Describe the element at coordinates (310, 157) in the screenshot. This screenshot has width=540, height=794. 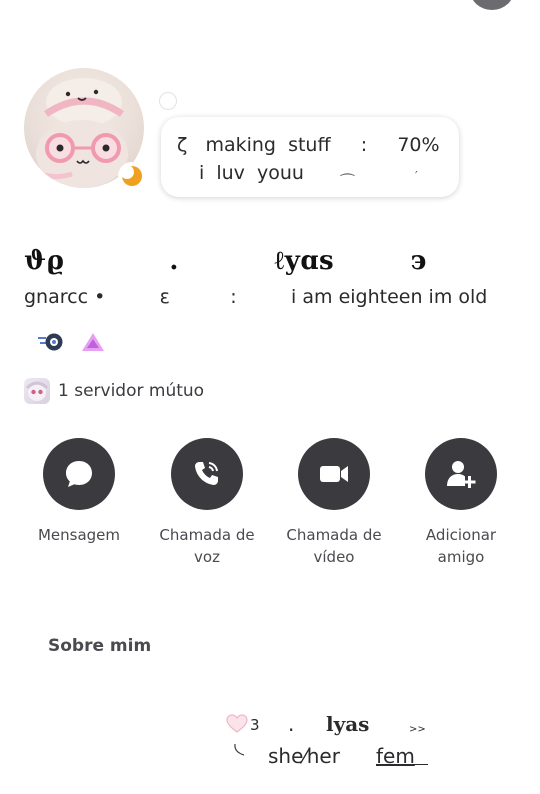
I see `custom-status-bubble: ζ making stuff : 70% i luv youu ⁀ ′` at that location.